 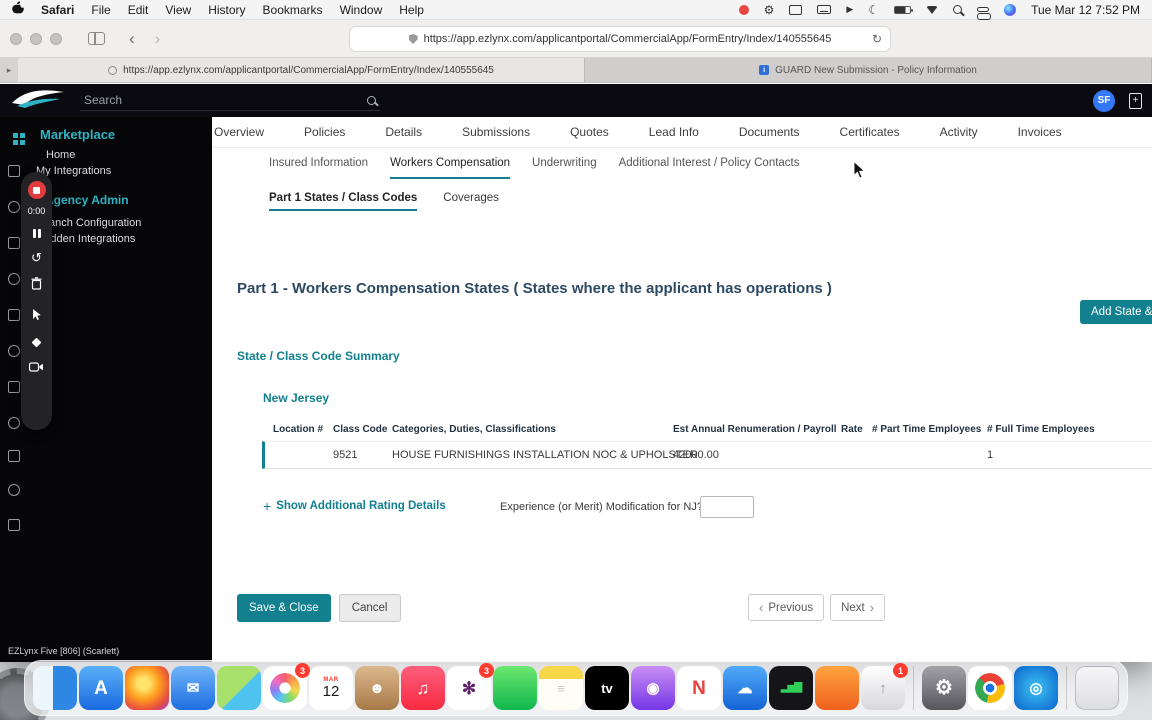 I want to click on dock-mail: ✉, so click(x=193, y=688).